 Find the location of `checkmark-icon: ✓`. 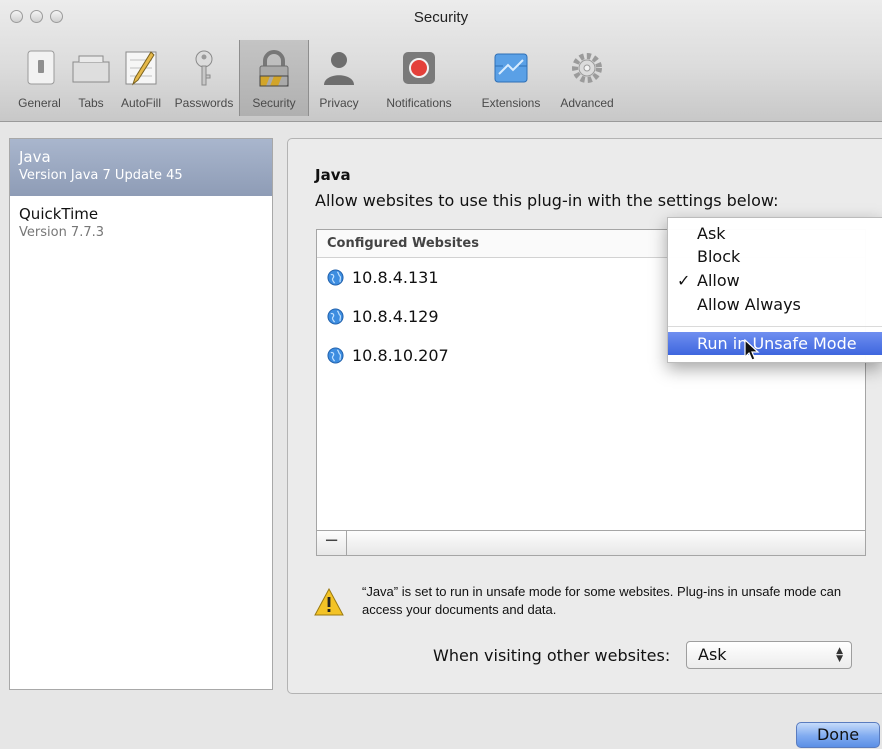

checkmark-icon: ✓ is located at coordinates (684, 280).